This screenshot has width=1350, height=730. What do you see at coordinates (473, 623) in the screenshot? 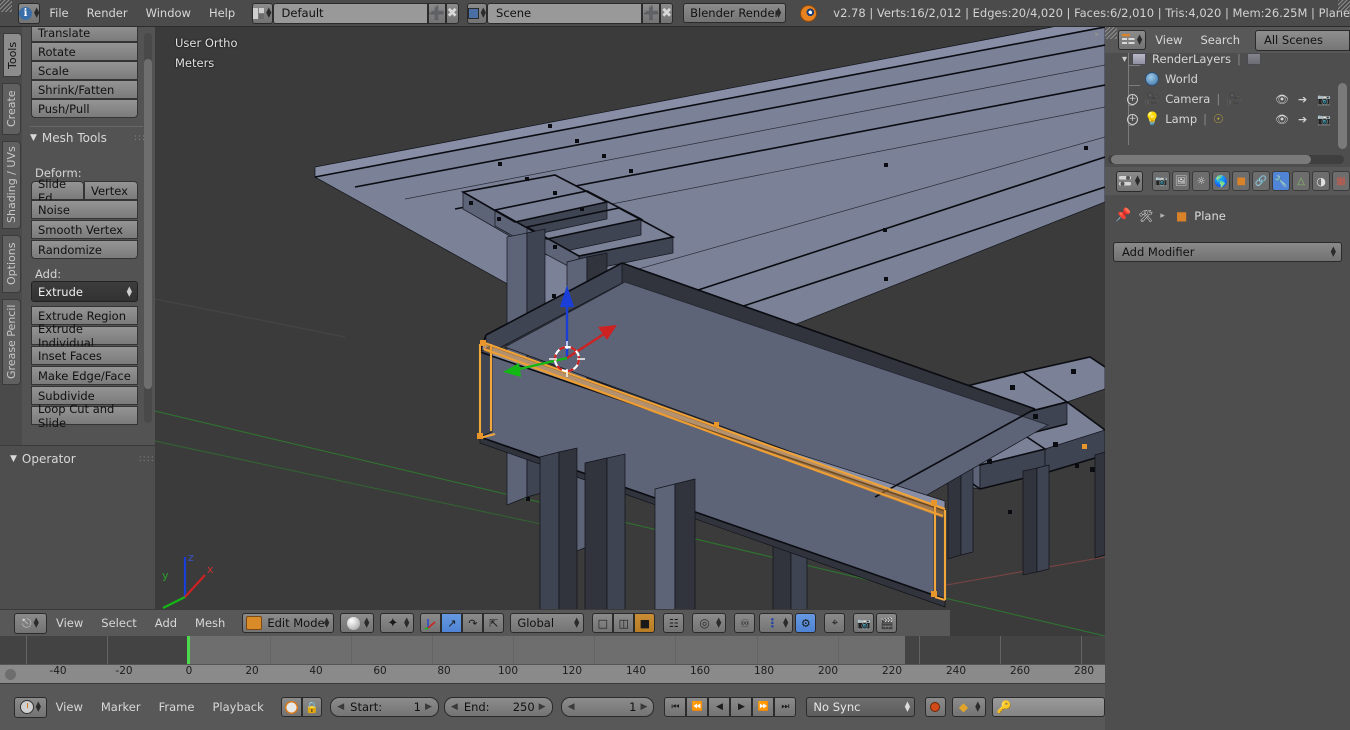
I see `rotate-manipulator-icon: ↷` at bounding box center [473, 623].